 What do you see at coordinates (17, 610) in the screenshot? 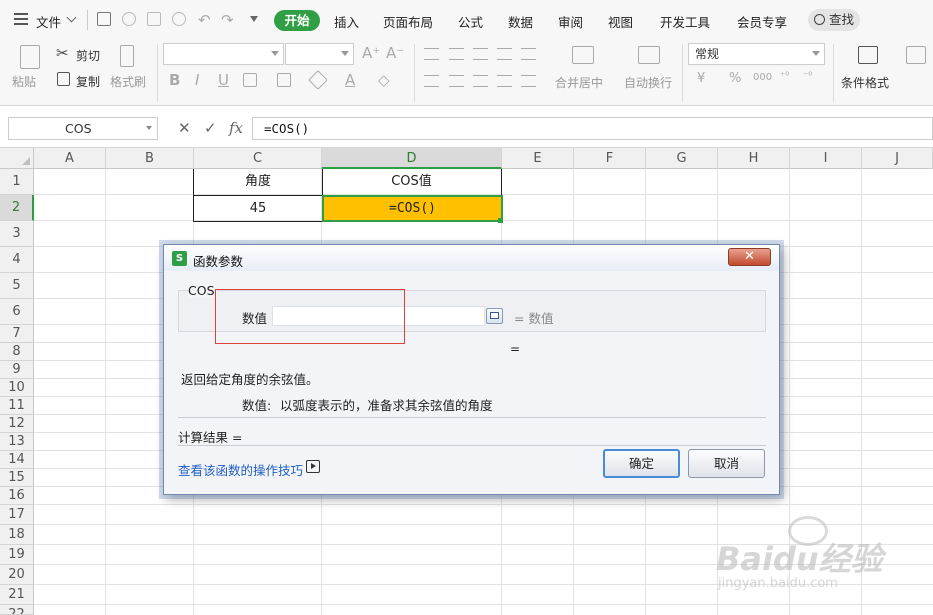
I see `row-header-22: 22` at bounding box center [17, 610].